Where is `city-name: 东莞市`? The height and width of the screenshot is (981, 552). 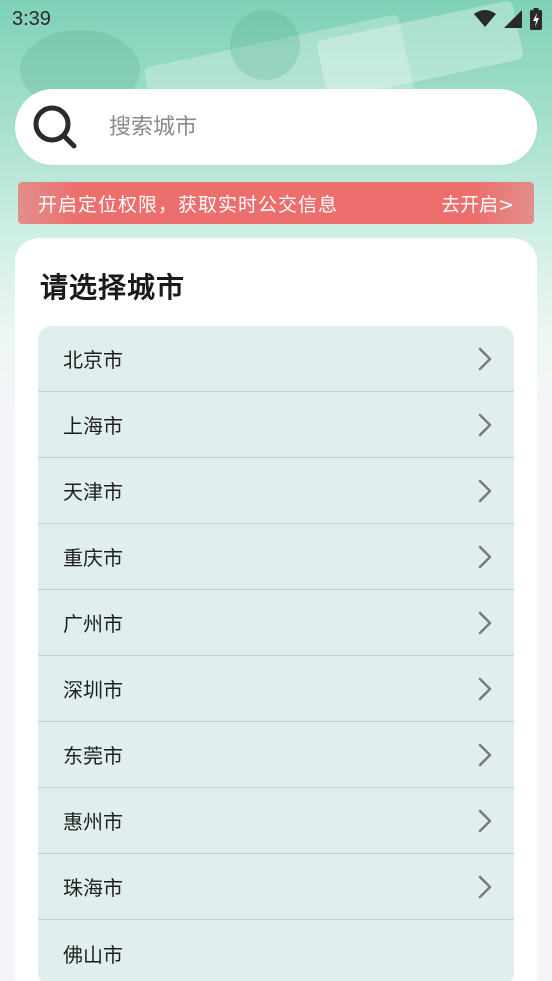 city-name: 东莞市 is located at coordinates (93, 756).